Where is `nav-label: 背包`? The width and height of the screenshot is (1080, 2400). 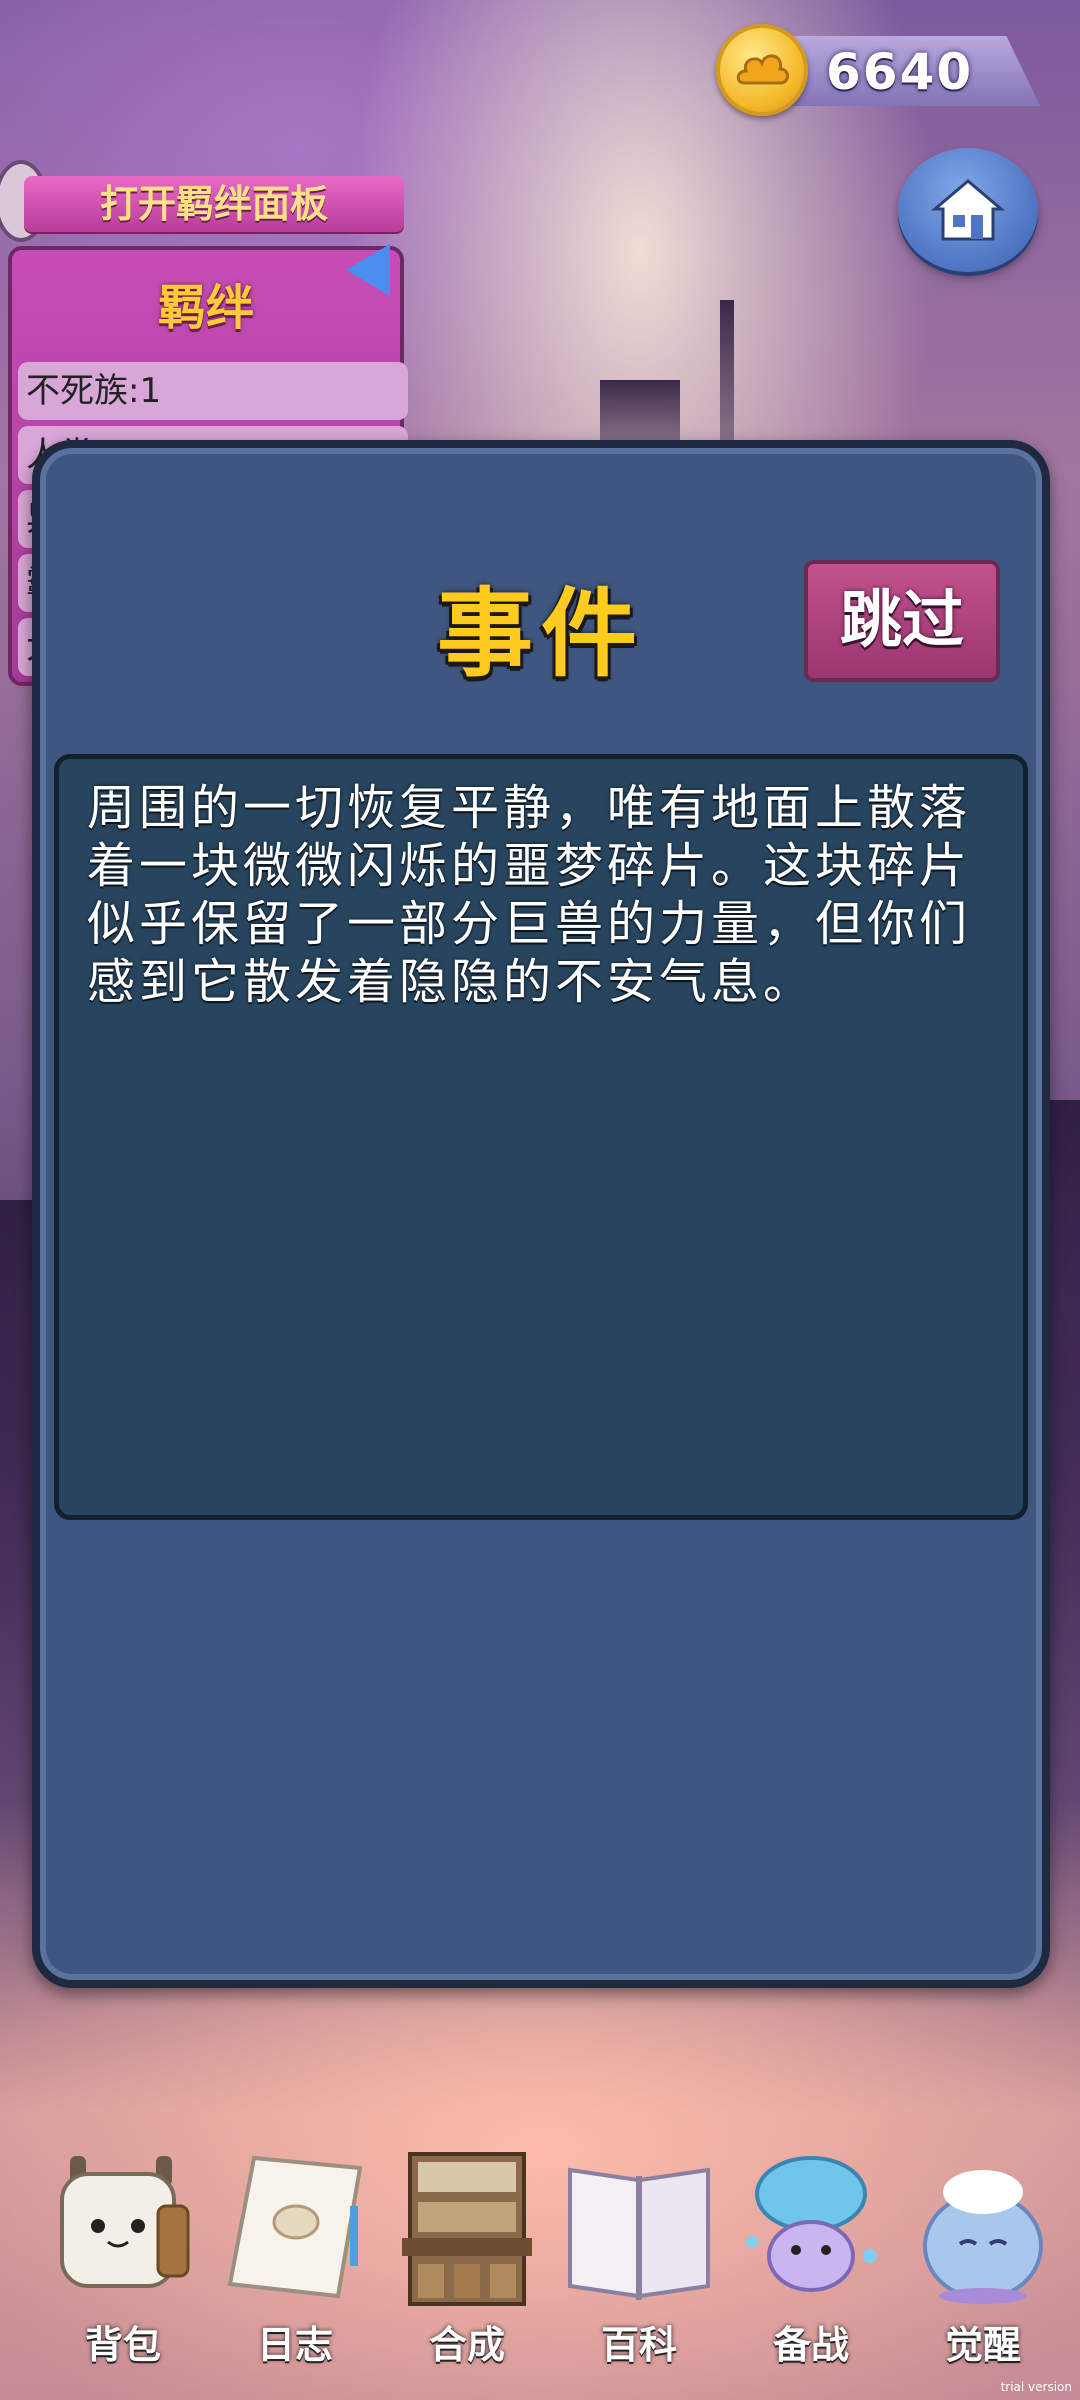
nav-label: 背包 is located at coordinates (122, 2345).